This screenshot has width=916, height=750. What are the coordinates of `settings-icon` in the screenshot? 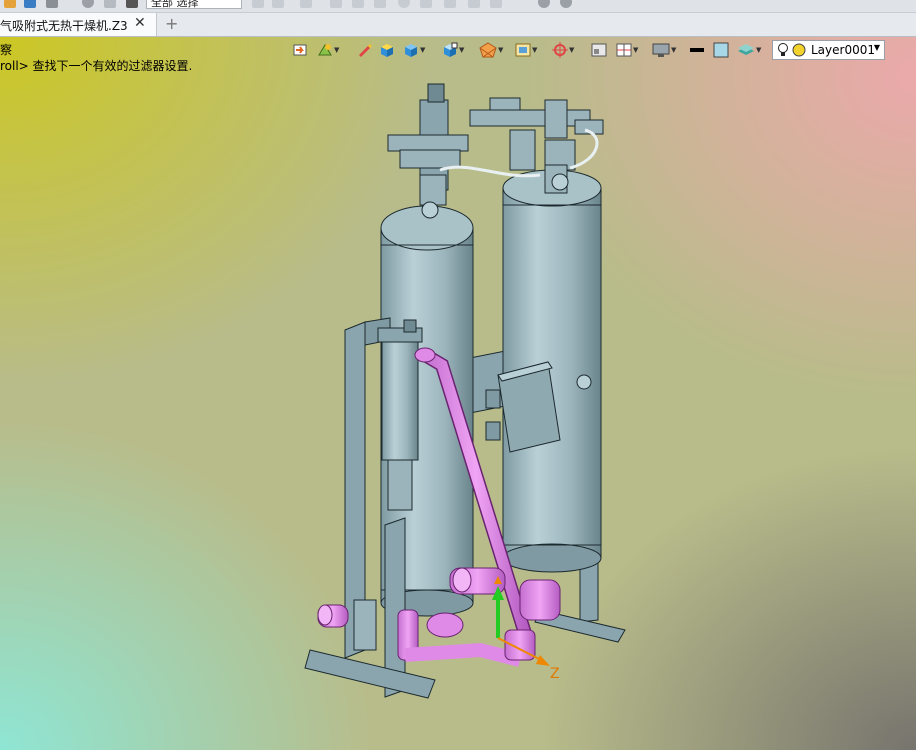 It's located at (544, 4).